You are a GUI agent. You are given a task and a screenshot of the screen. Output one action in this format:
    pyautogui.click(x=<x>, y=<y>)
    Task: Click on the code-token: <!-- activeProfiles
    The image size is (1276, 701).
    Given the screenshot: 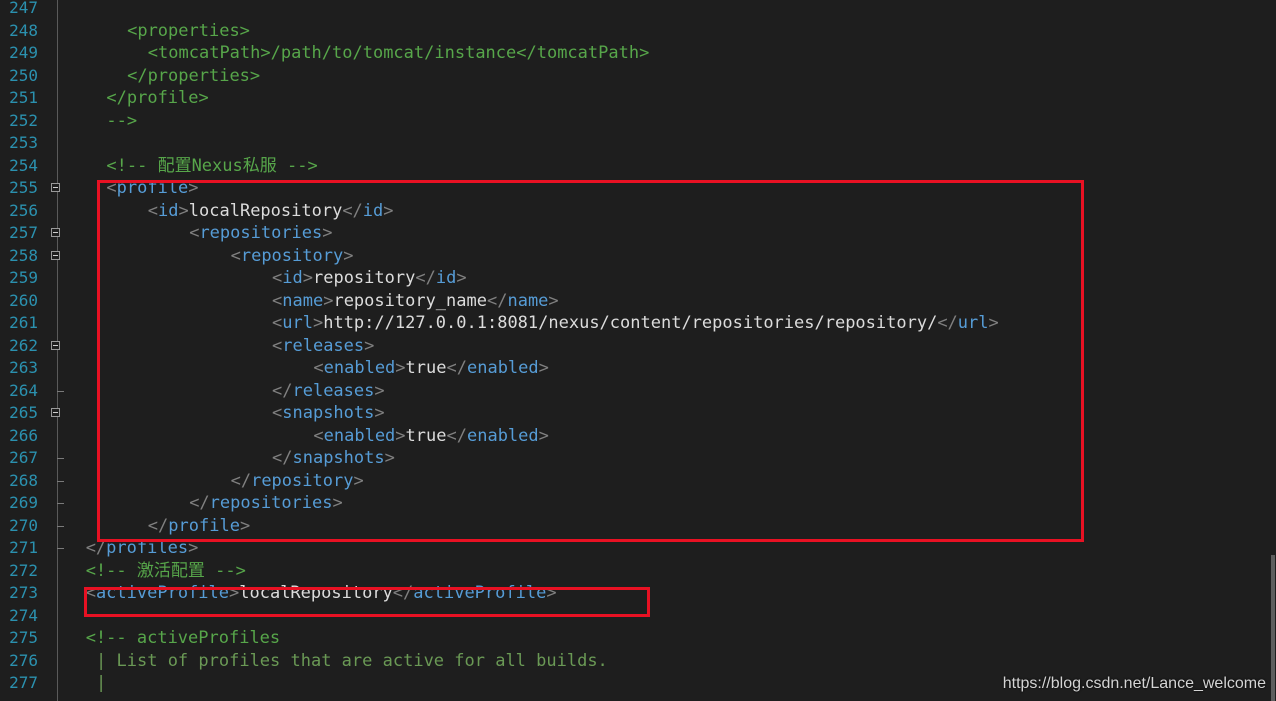 What is the action you would take?
    pyautogui.click(x=183, y=638)
    